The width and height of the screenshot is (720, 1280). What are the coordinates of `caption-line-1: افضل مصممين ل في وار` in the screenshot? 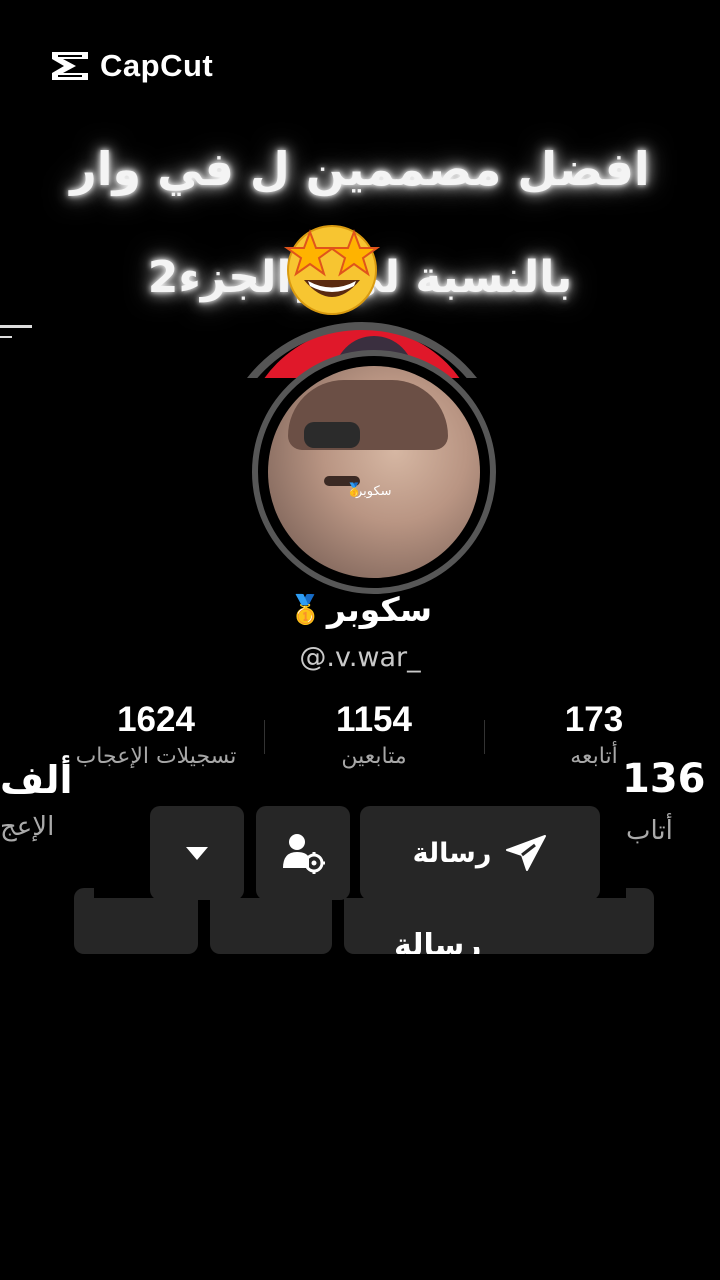 It's located at (360, 169).